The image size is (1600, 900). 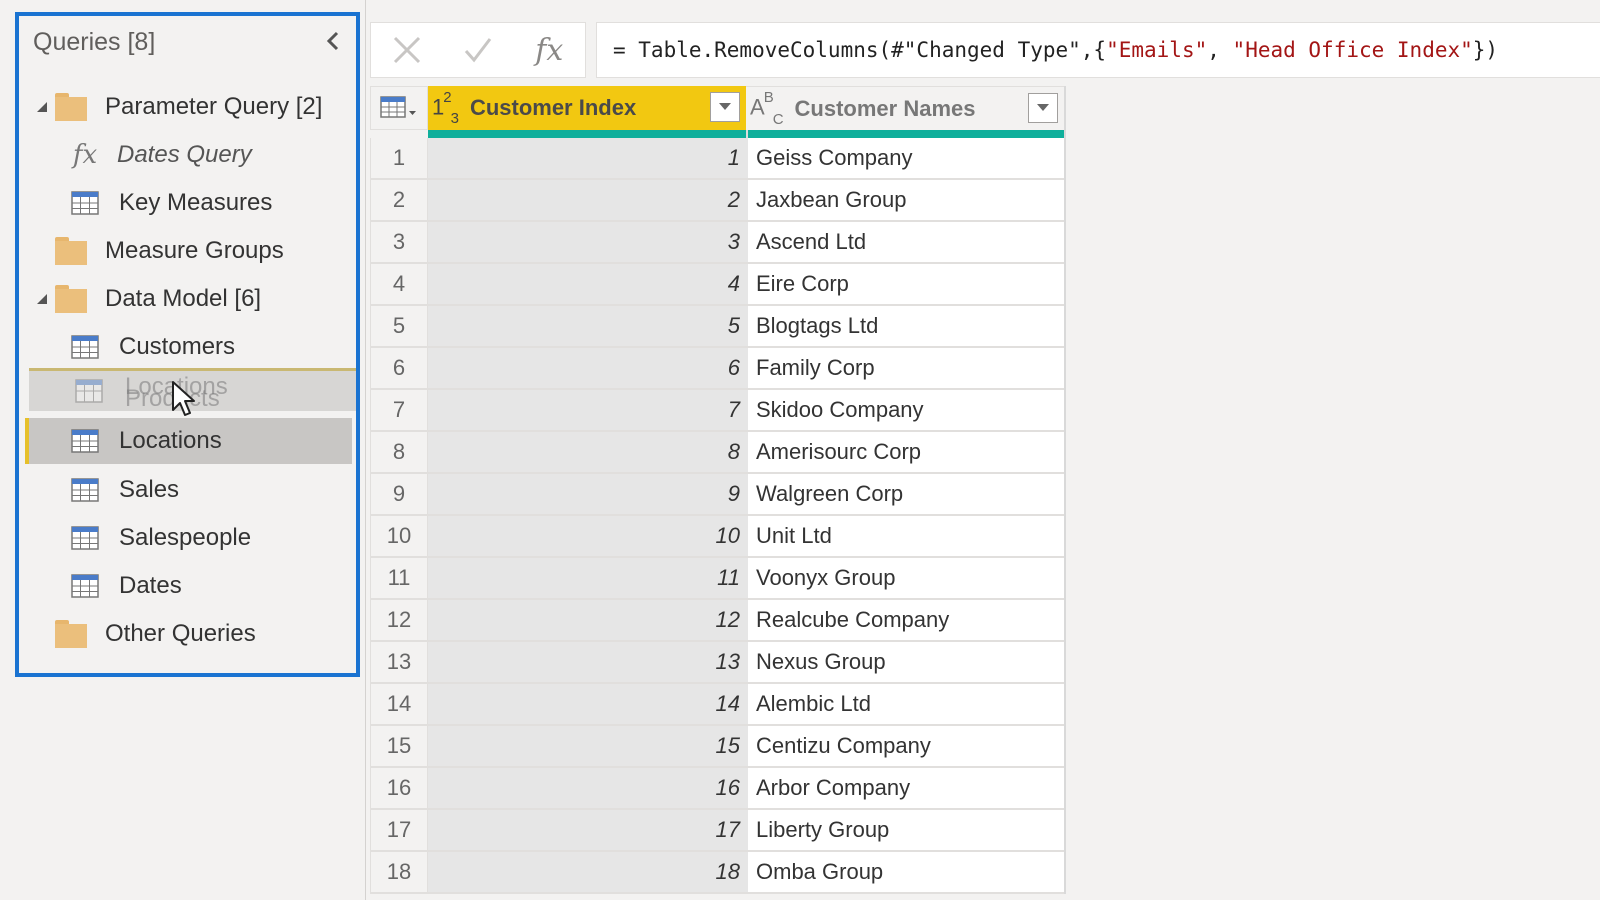 I want to click on cell-customer-name: Amerisourc Corp, so click(x=905, y=452).